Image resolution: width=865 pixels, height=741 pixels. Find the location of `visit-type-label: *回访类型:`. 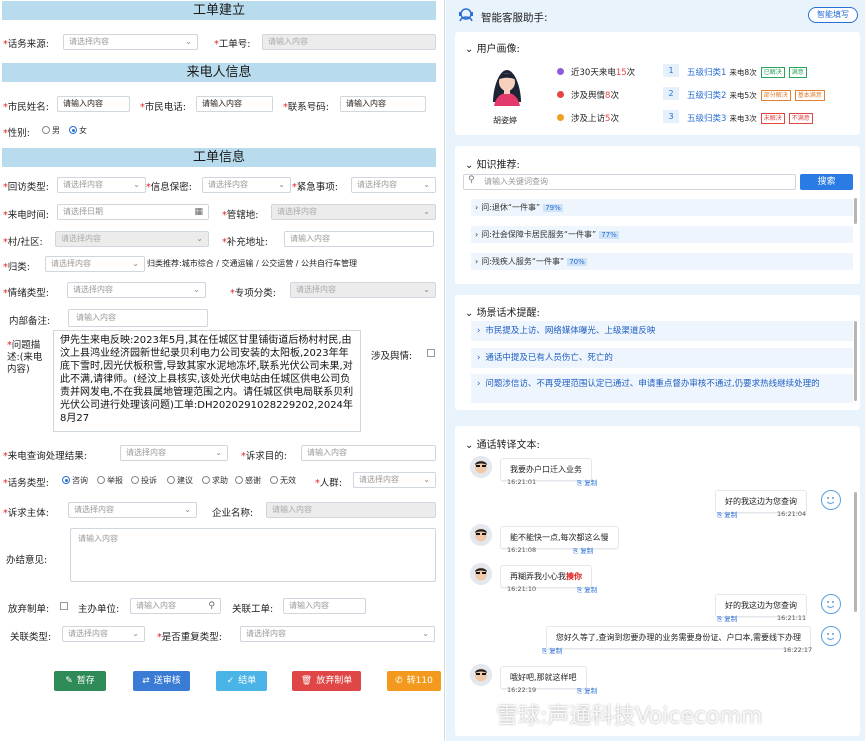

visit-type-label: *回访类型: is located at coordinates (26, 187).